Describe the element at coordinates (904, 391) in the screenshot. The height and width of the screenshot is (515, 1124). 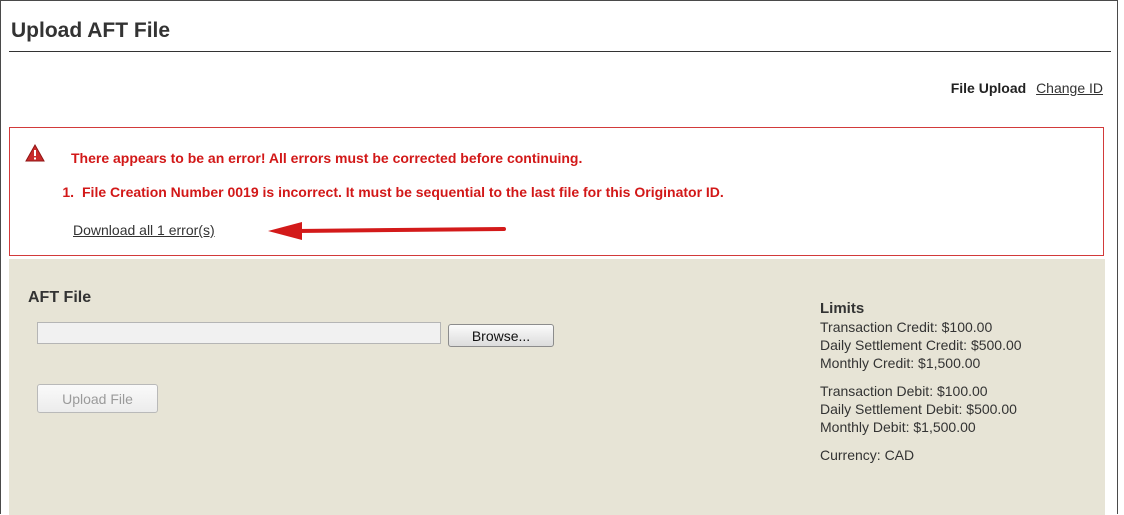
I see `limit-transaction-debit: Transaction Debit: $100.00` at that location.